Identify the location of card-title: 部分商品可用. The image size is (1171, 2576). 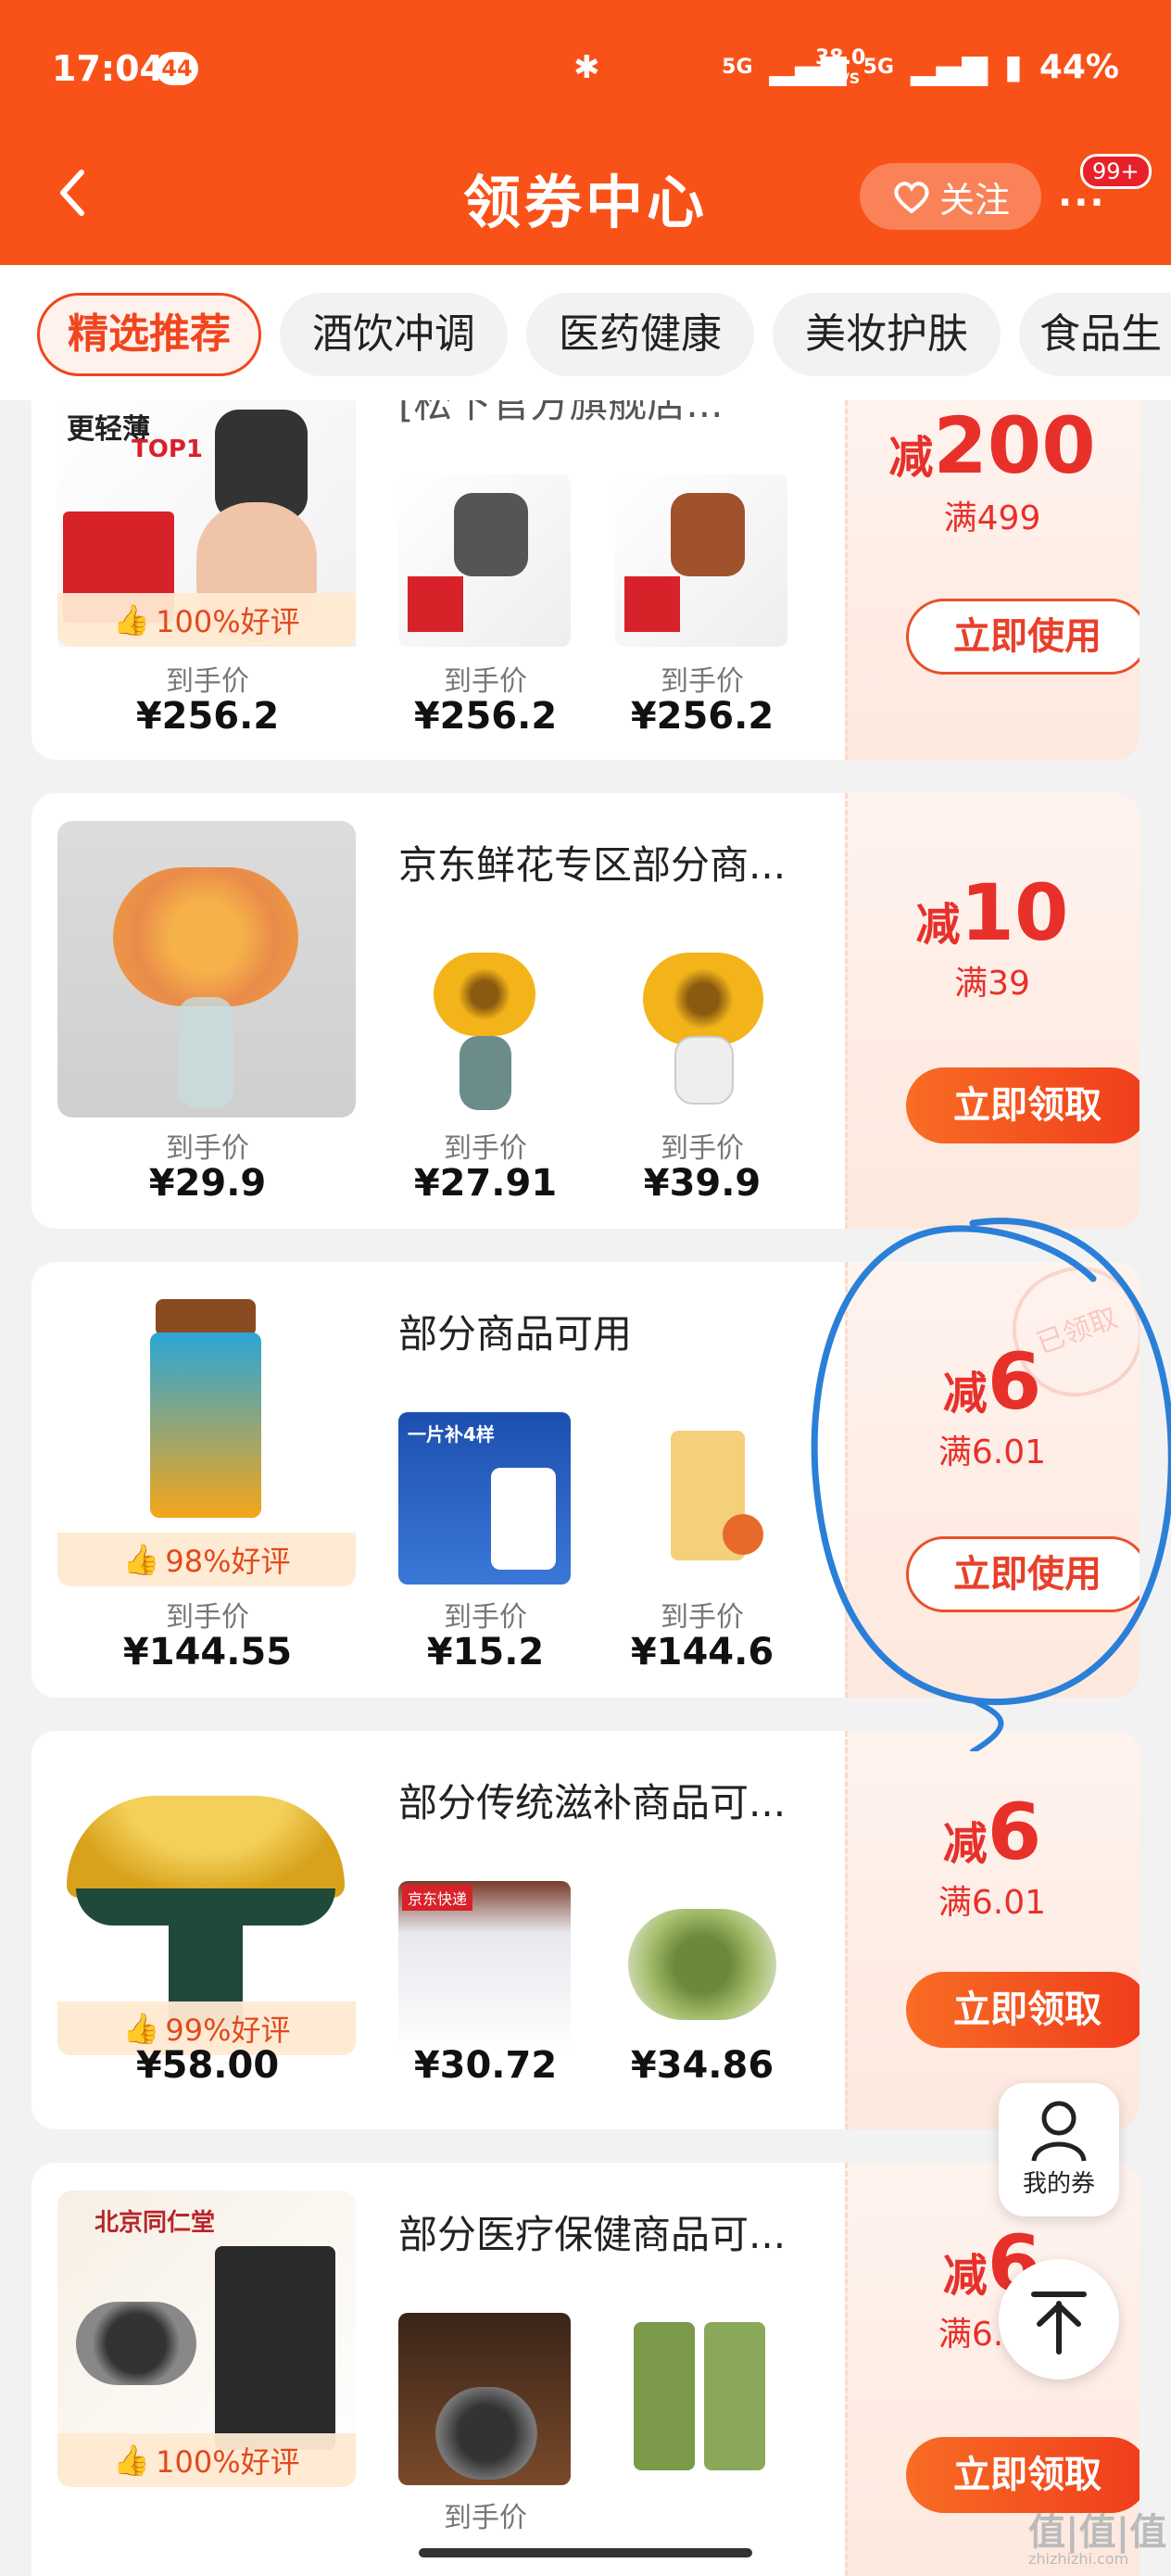
(516, 1334).